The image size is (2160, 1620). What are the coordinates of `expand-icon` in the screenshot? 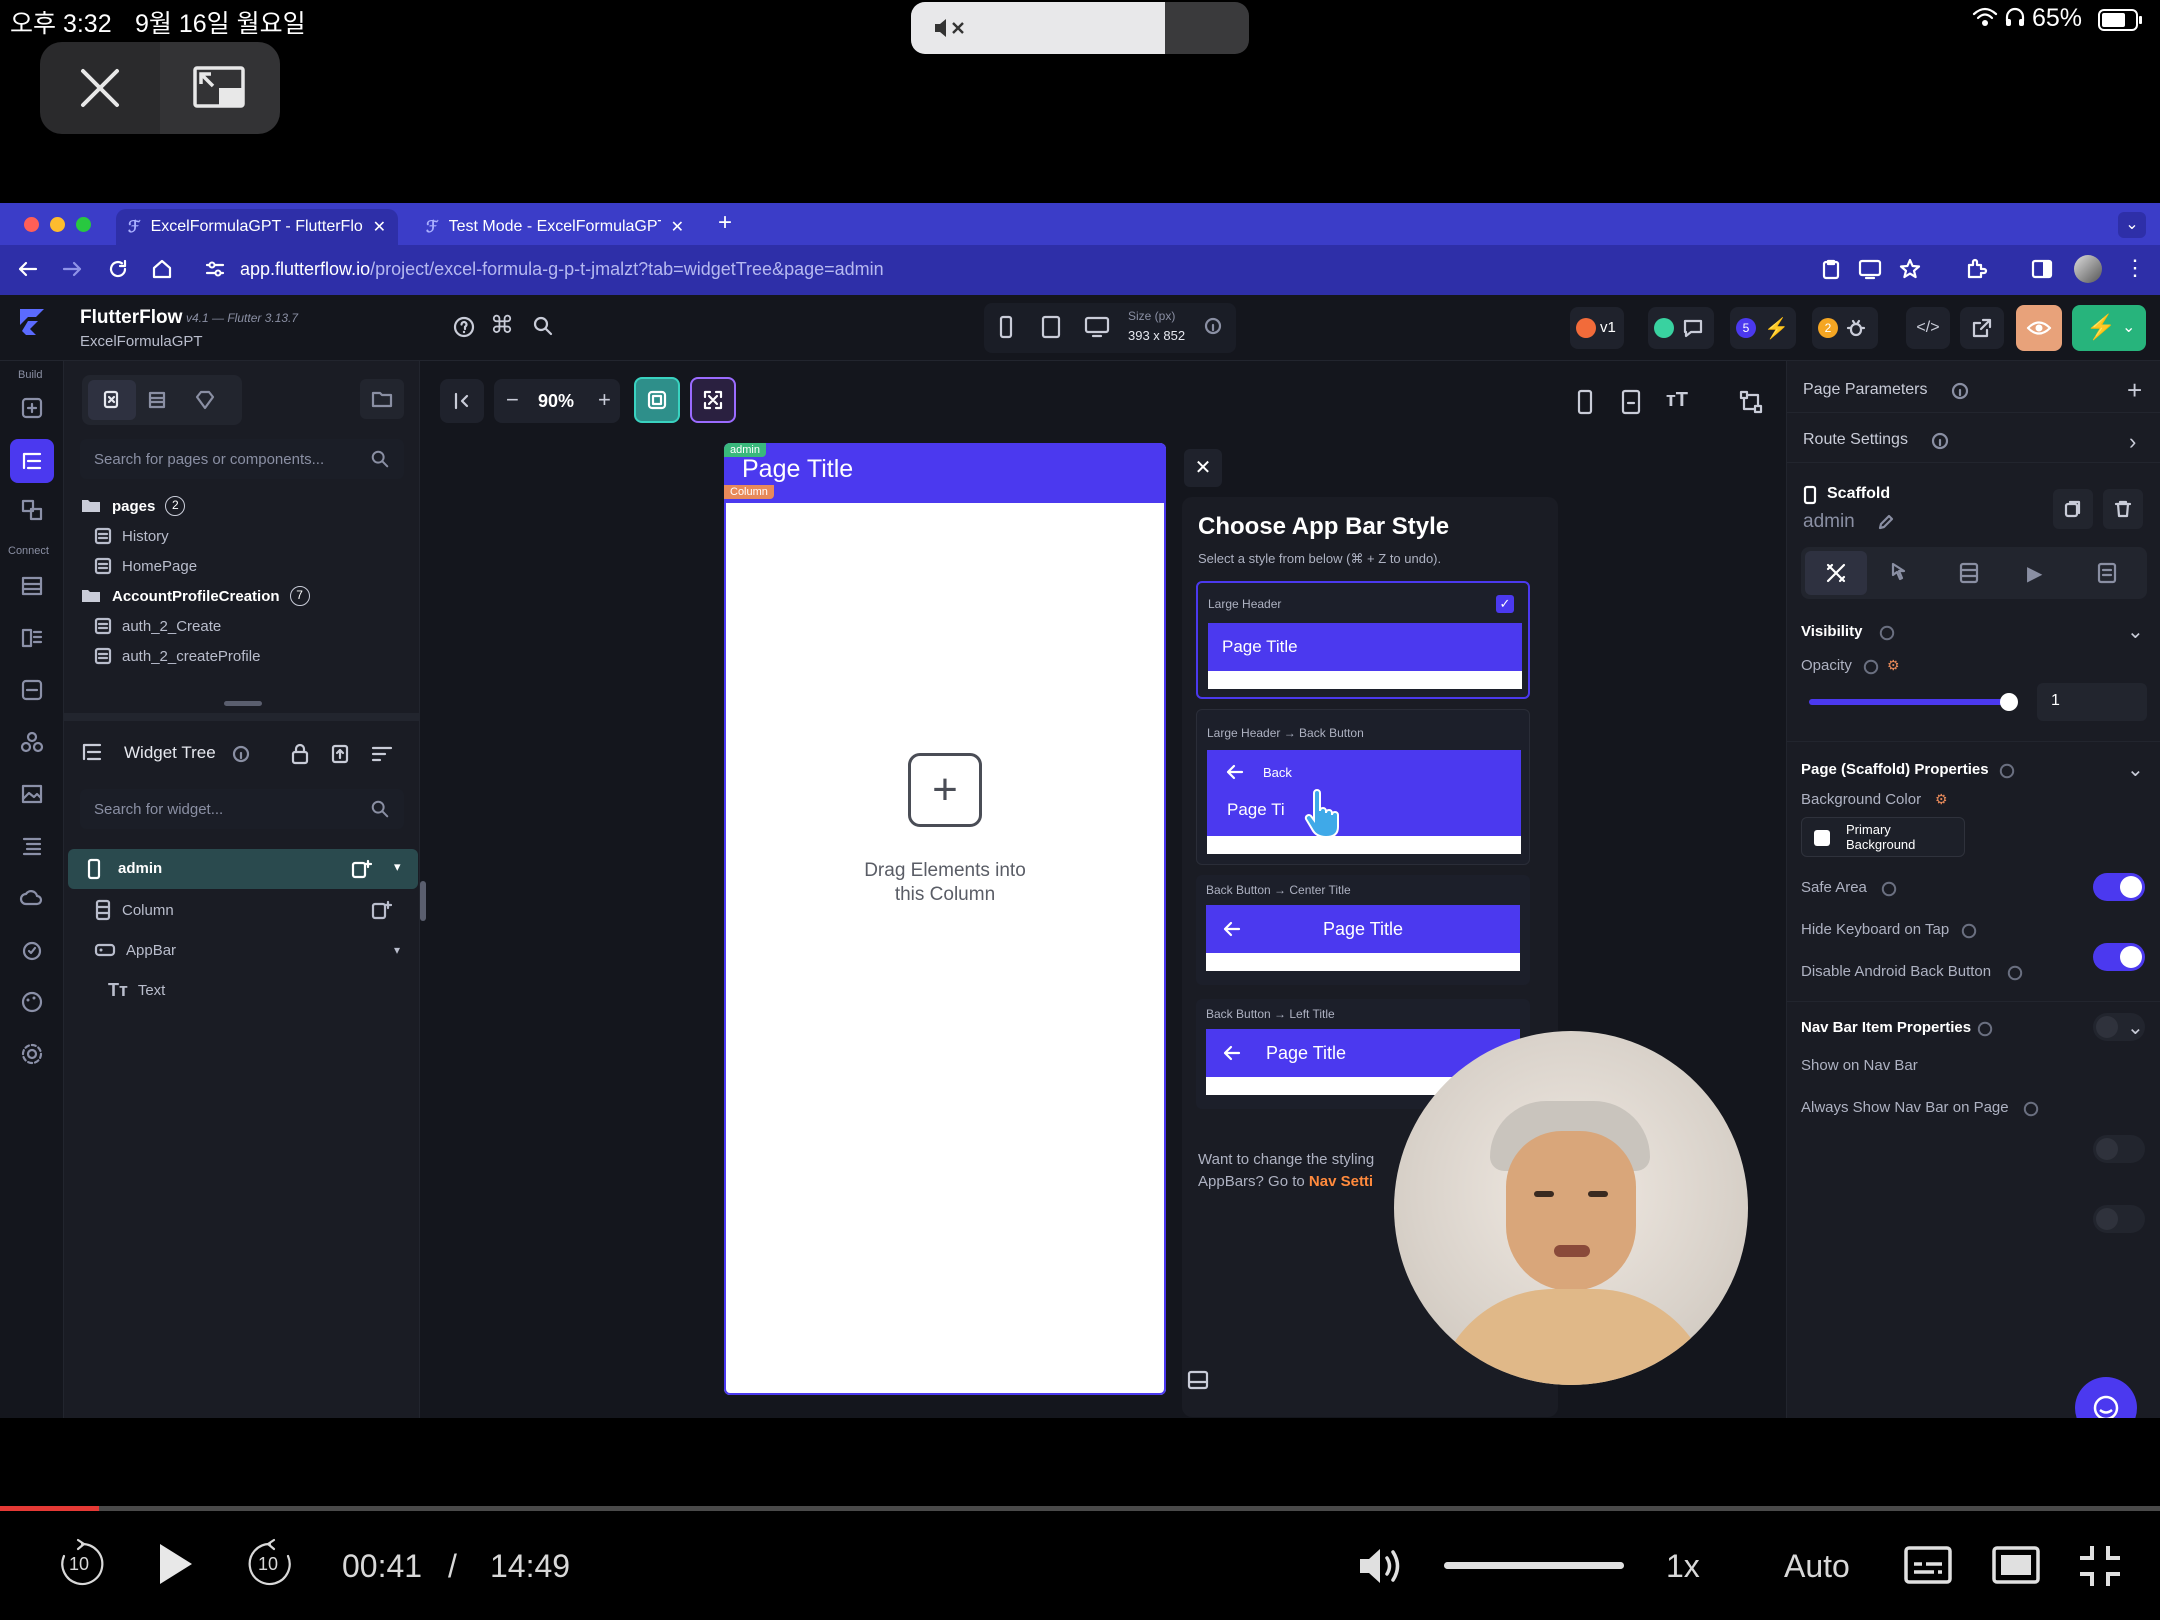 It's located at (340, 754).